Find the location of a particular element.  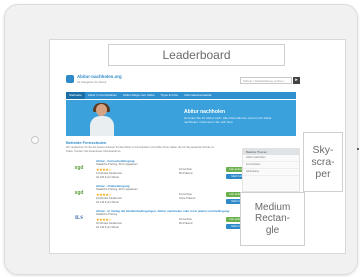

sidebar-link: Fernschulen is located at coordinates (271, 165).